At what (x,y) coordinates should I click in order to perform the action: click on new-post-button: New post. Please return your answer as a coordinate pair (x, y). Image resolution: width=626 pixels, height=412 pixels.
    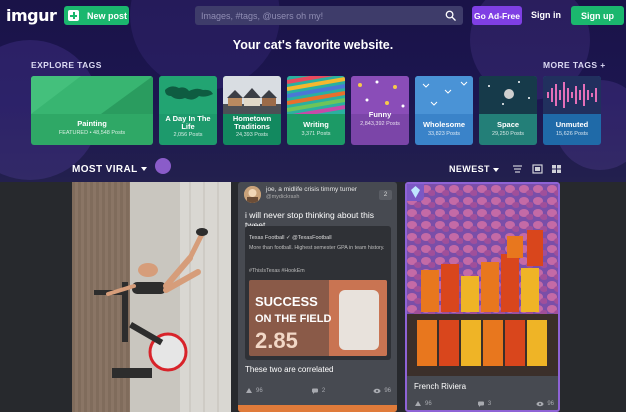
    Looking at the image, I should click on (96, 15).